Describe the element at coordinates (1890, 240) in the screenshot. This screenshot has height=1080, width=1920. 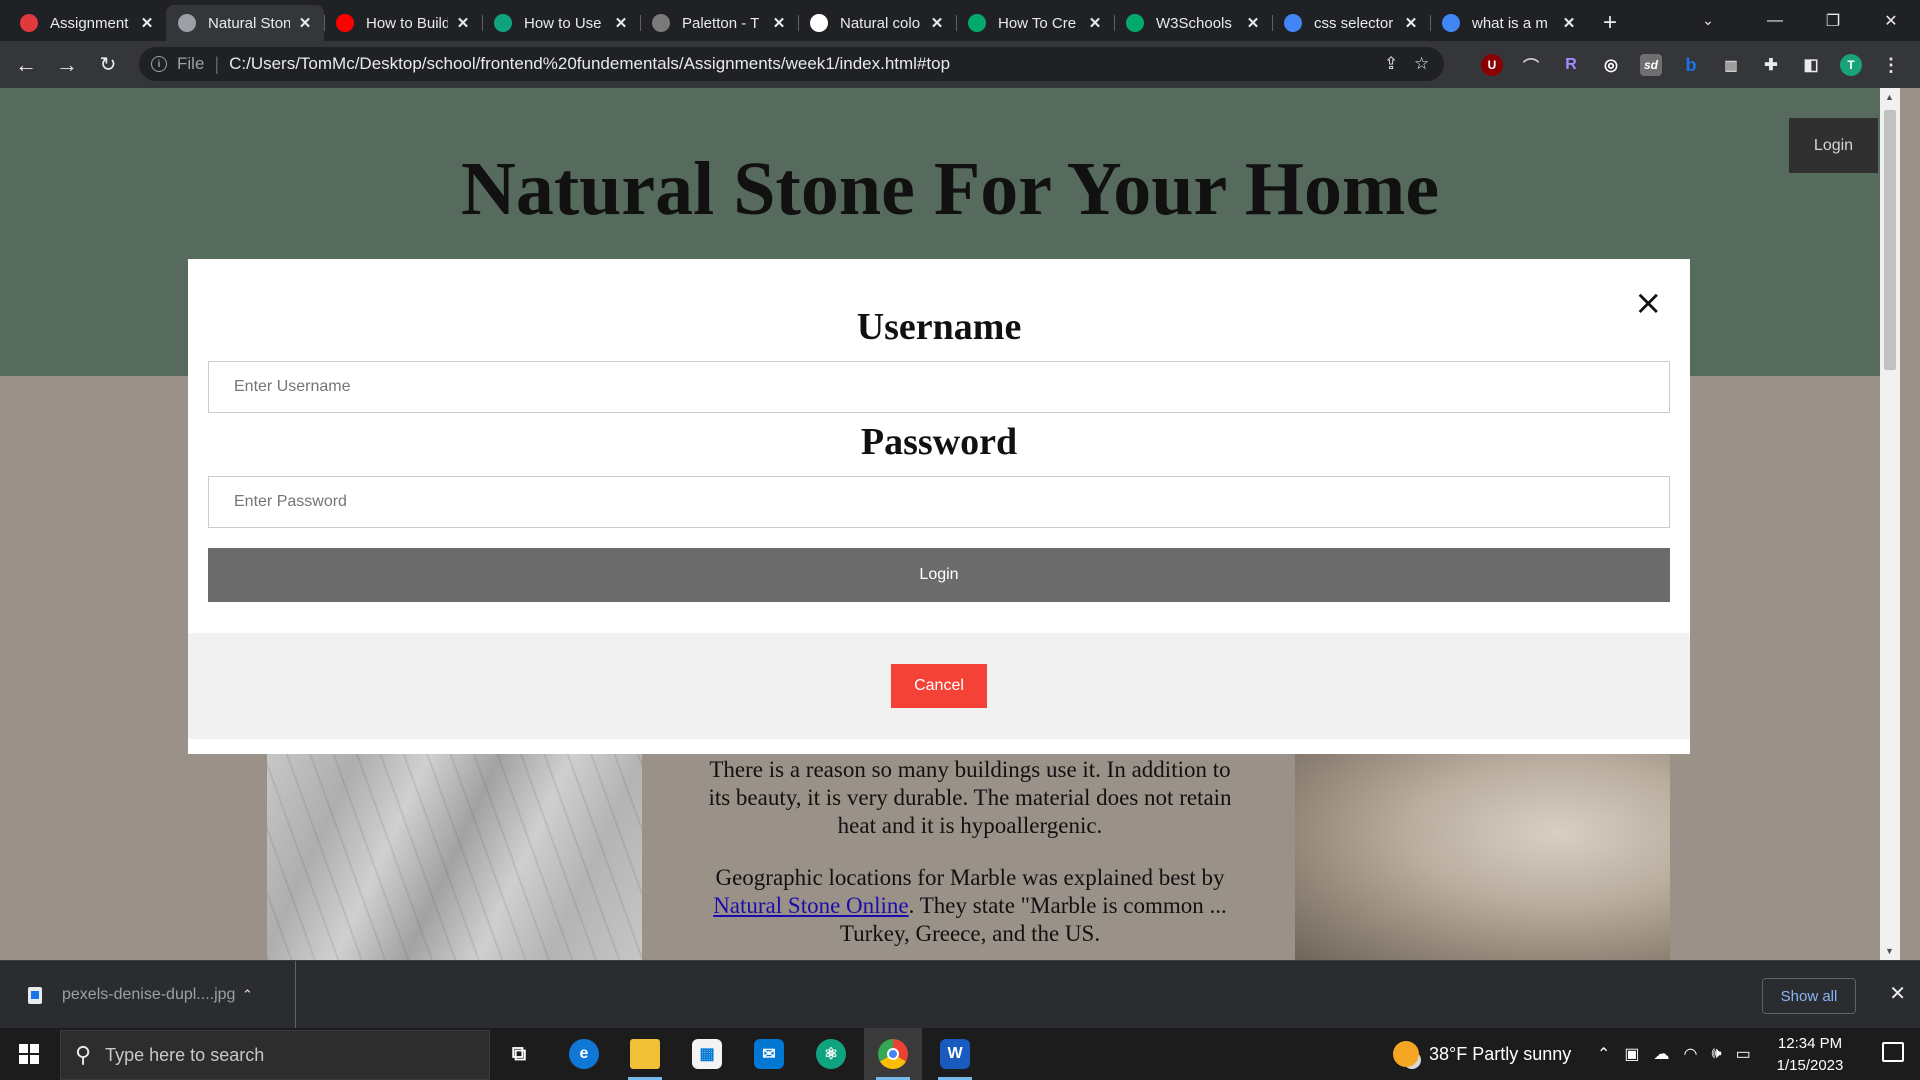
I see `scrollbar-thumb` at that location.